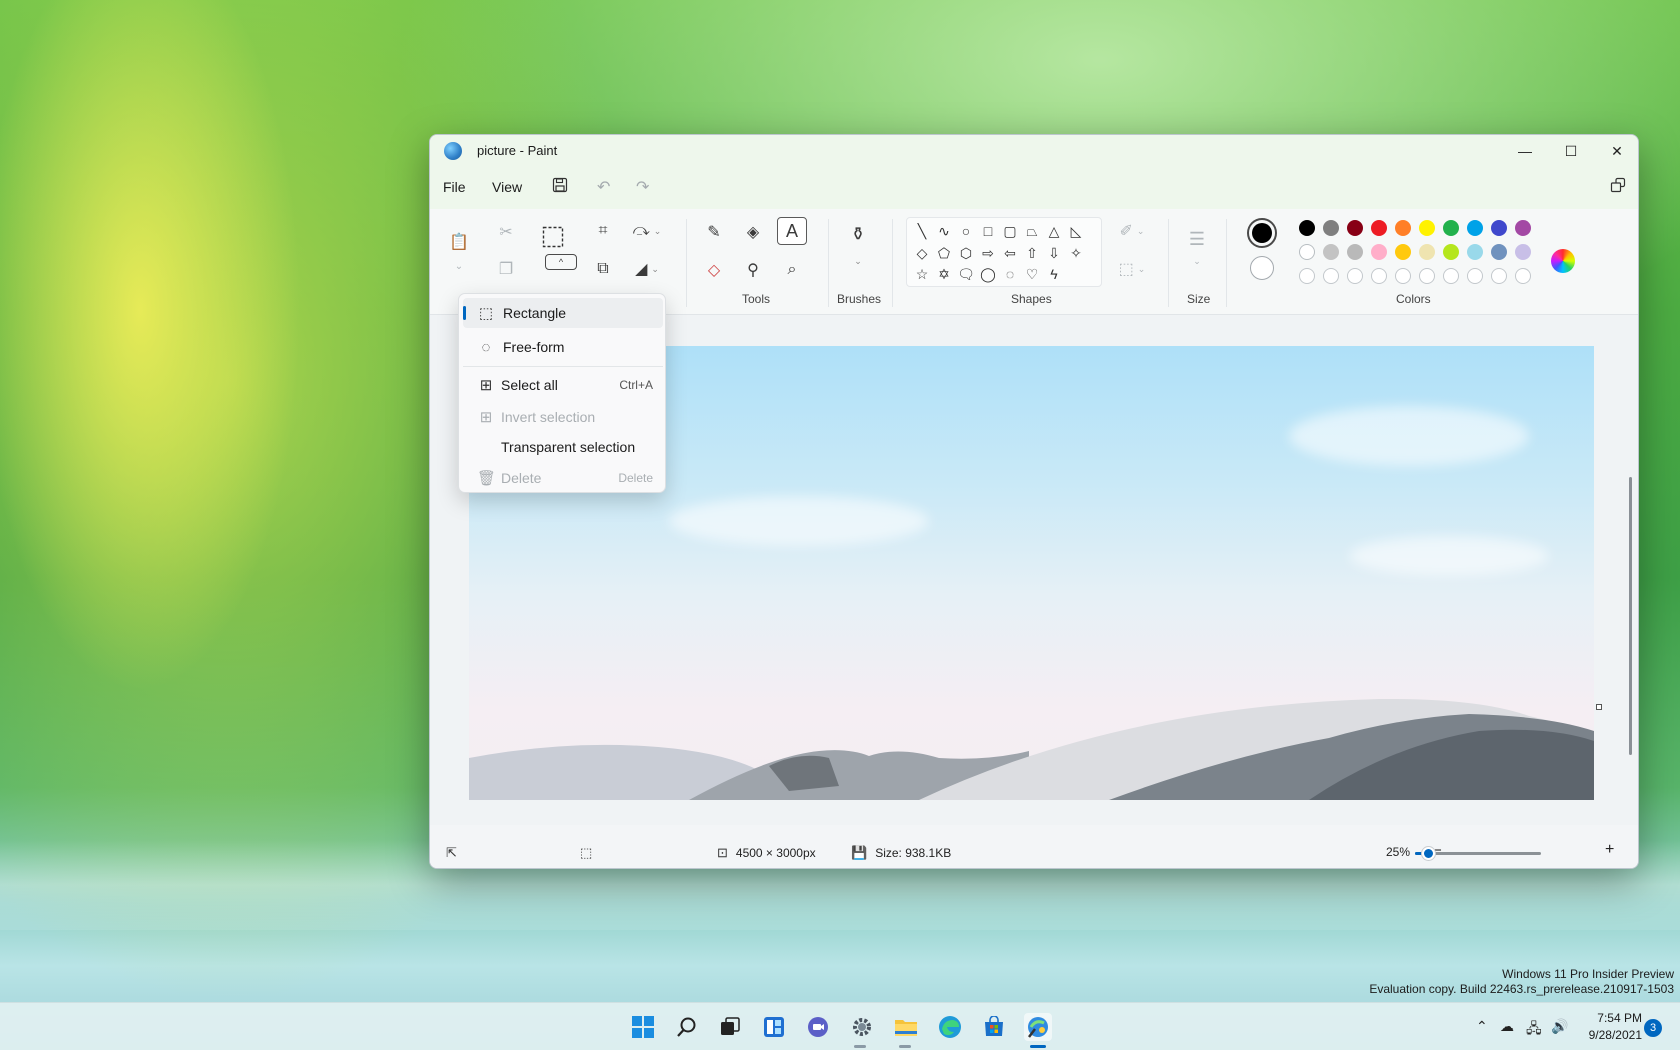 The width and height of the screenshot is (1680, 1050). I want to click on search-icon, so click(687, 1027).